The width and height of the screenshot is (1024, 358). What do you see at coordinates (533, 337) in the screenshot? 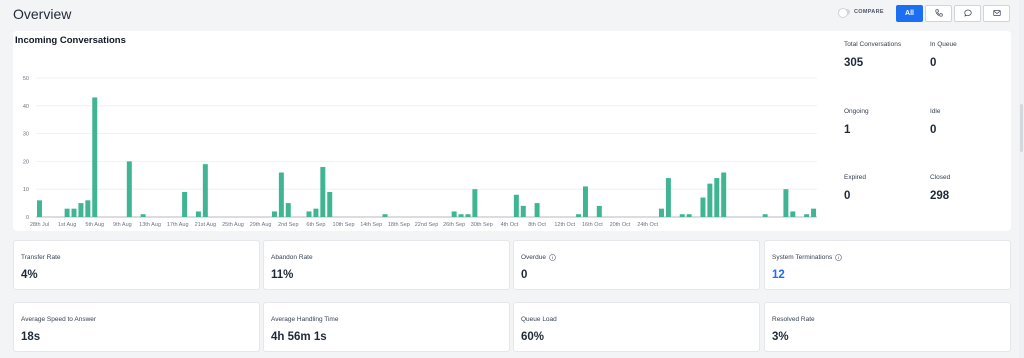
I see `metric-value: 60%` at bounding box center [533, 337].